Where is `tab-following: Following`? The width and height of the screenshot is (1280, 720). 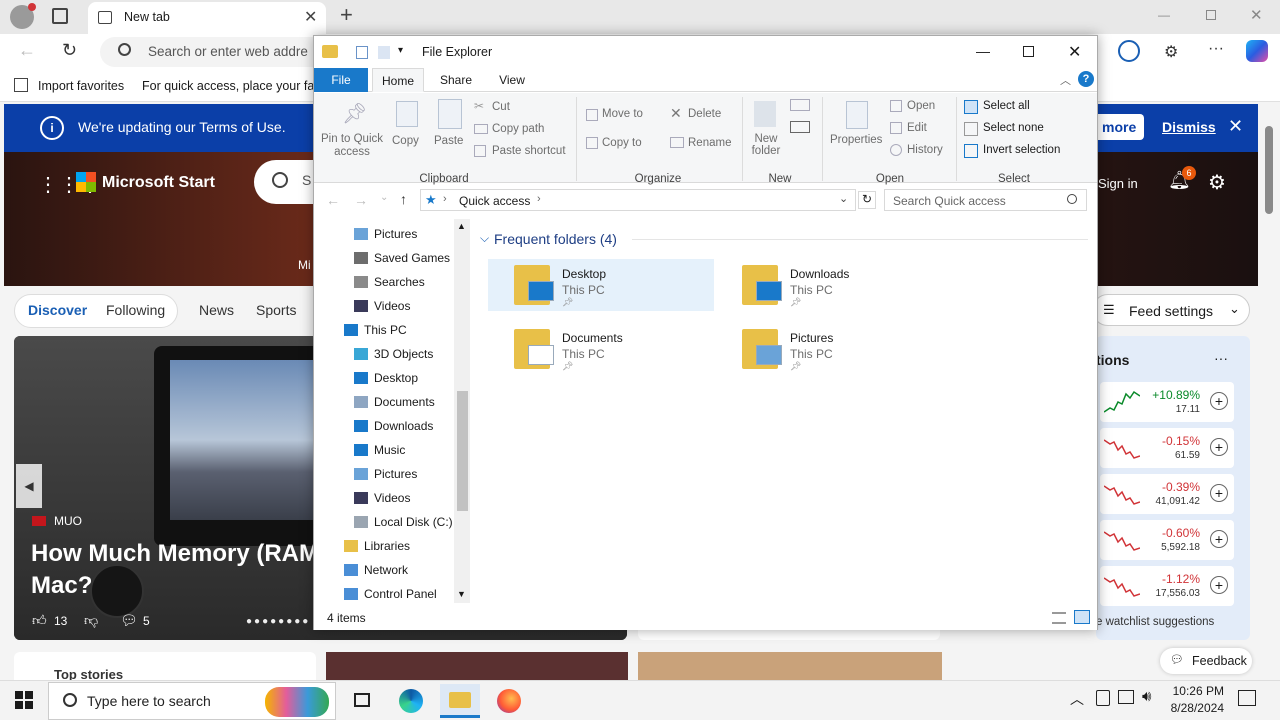
tab-following: Following is located at coordinates (135, 310).